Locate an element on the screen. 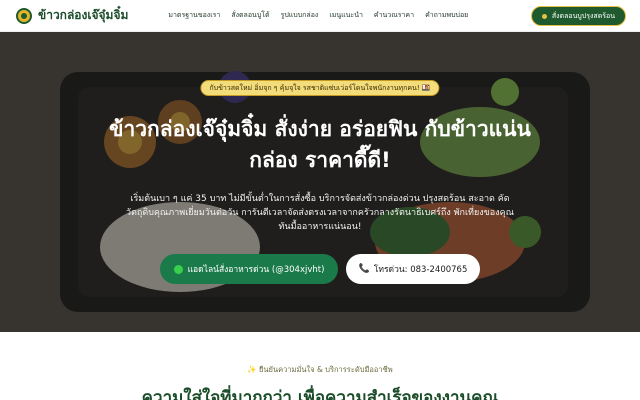 The width and height of the screenshot is (640, 400). nav-link-menu: เมนูแนะนำ is located at coordinates (346, 15).